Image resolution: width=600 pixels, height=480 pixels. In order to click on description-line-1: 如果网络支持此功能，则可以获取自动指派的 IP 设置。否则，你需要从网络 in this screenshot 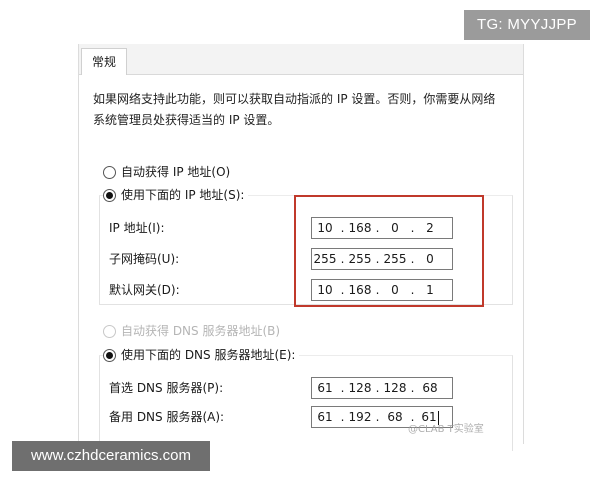, I will do `click(294, 99)`.